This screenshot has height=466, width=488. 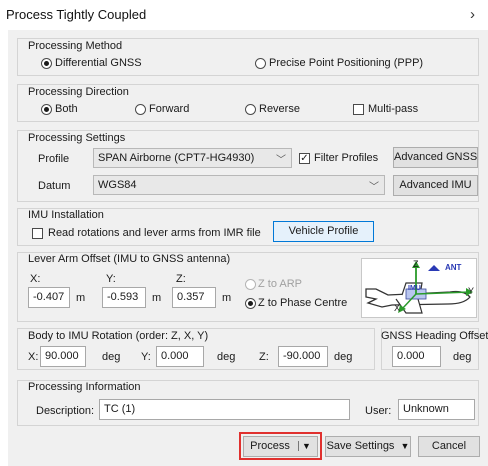 I want to click on z-to-arp-label: Z to ARP, so click(x=280, y=284).